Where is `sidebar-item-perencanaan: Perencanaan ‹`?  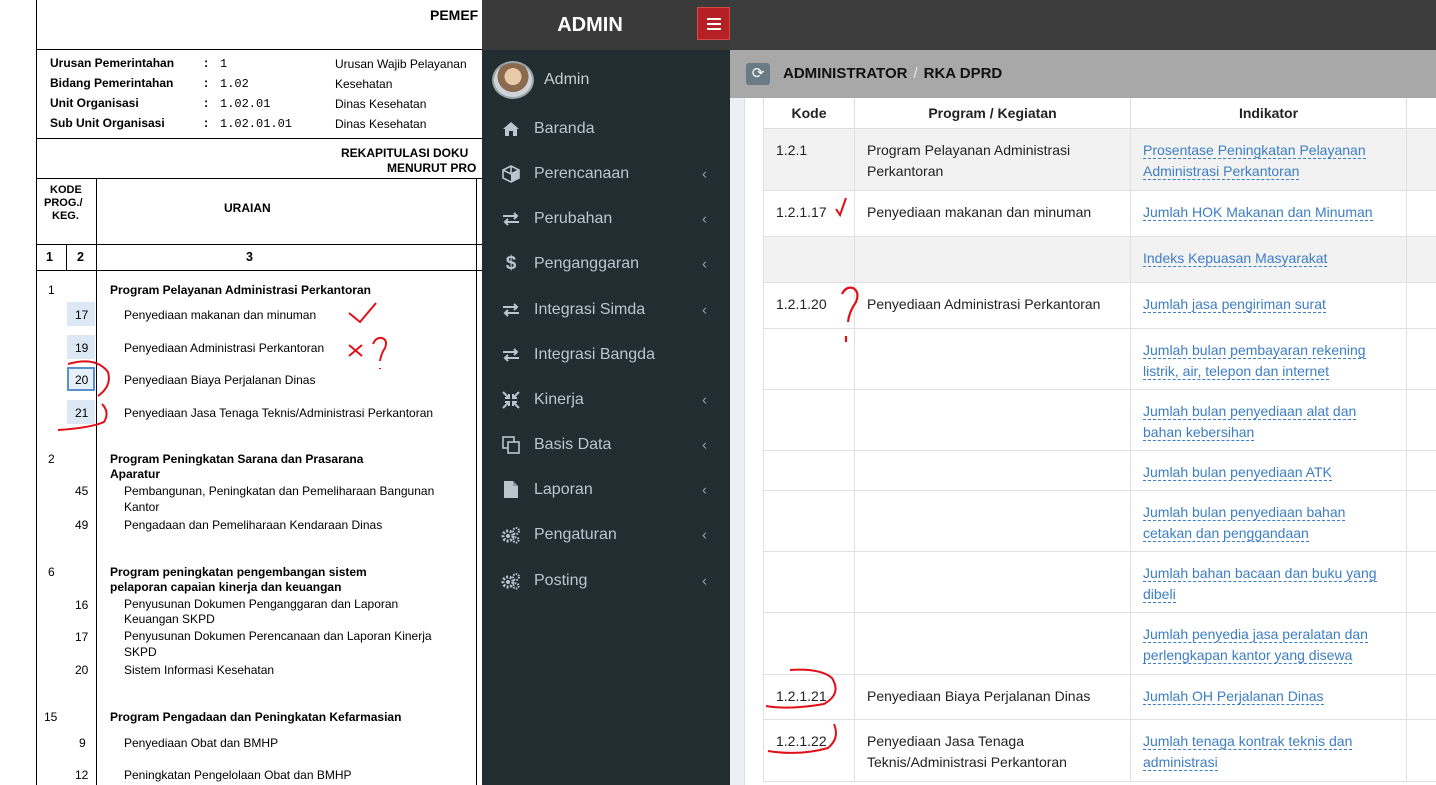
sidebar-item-perencanaan: Perencanaan ‹ is located at coordinates (606, 173).